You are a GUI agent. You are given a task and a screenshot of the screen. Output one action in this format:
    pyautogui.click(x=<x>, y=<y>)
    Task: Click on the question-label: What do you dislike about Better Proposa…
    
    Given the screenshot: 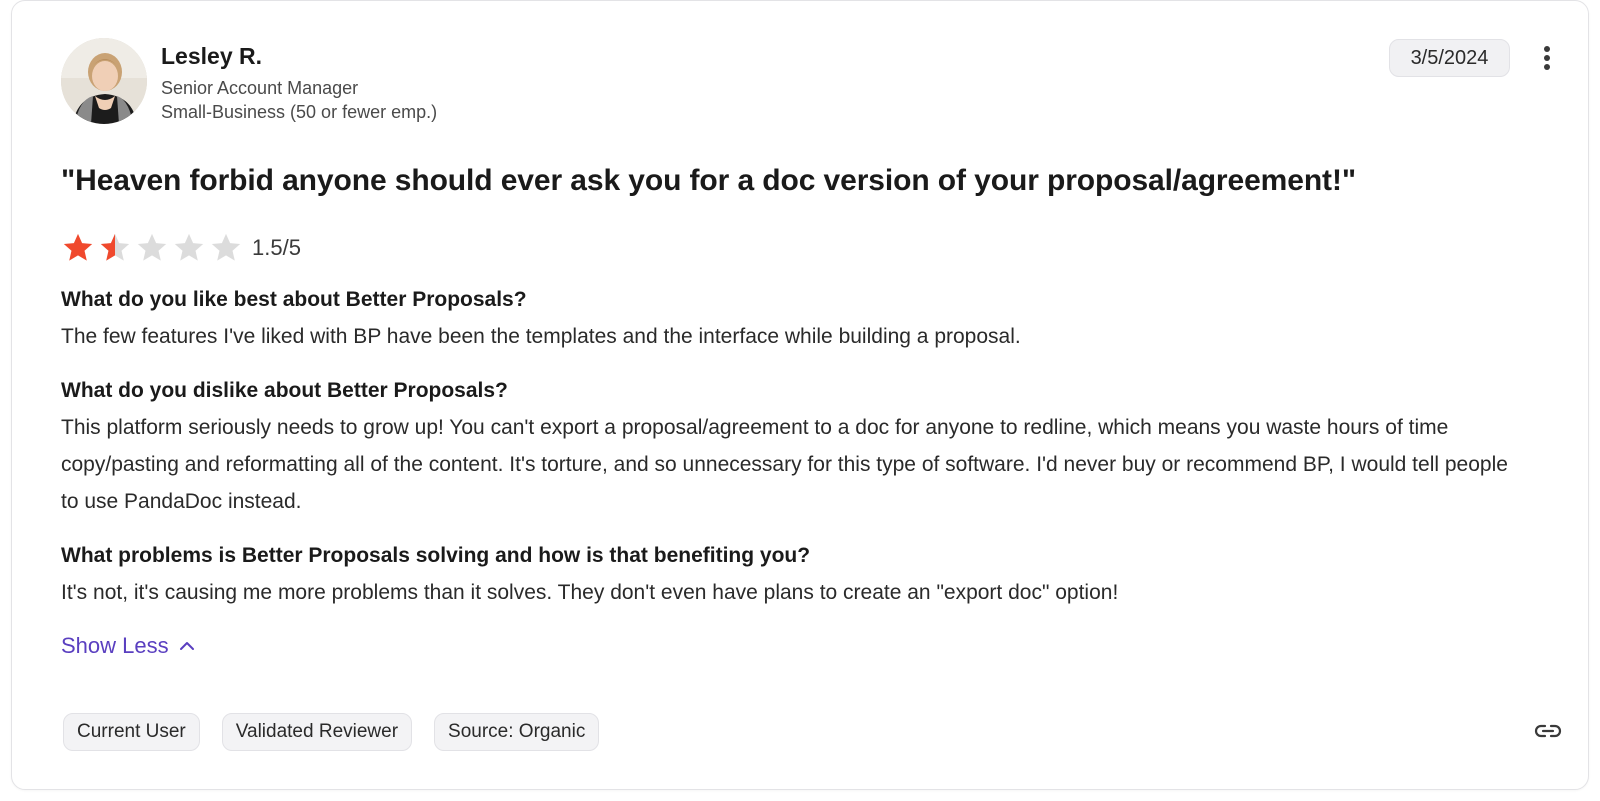 What is the action you would take?
    pyautogui.click(x=284, y=390)
    